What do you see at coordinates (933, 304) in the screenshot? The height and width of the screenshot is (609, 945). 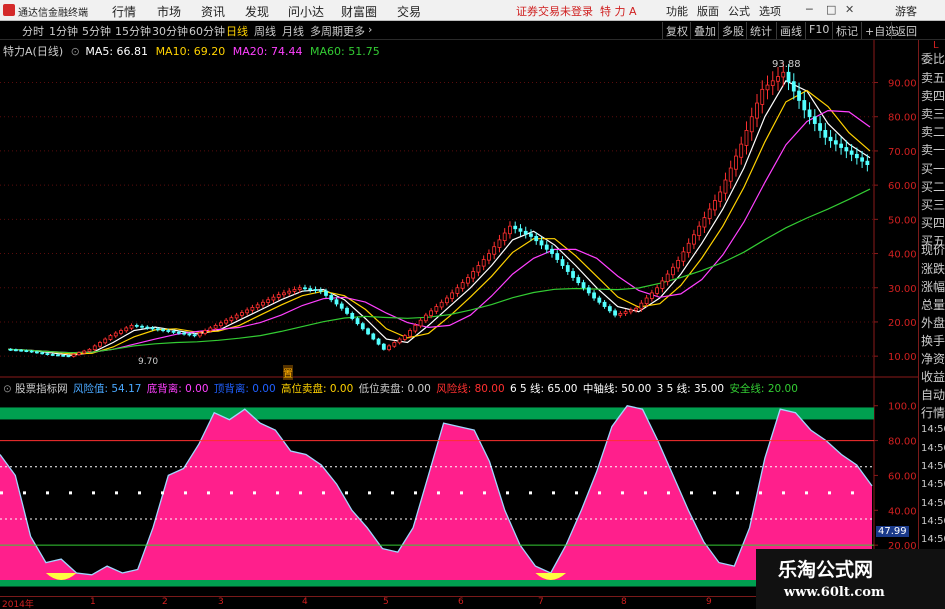 I see `sidebar-item: 总量` at bounding box center [933, 304].